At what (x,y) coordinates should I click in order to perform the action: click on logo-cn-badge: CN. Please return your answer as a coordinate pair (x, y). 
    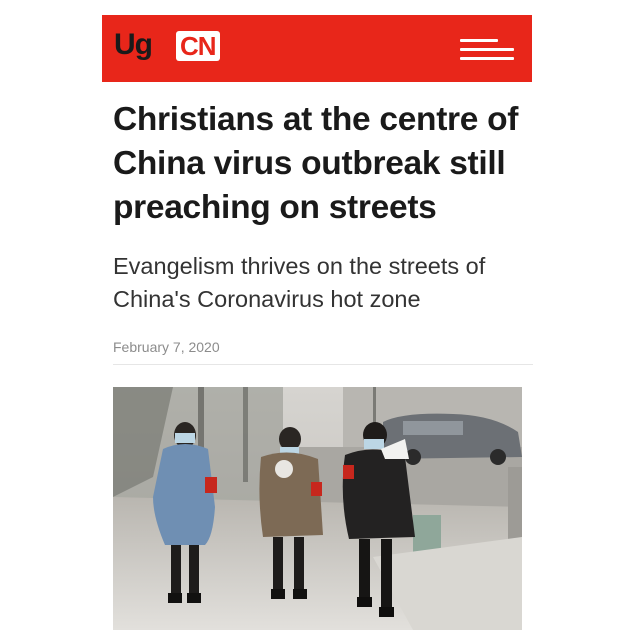
    Looking at the image, I should click on (198, 46).